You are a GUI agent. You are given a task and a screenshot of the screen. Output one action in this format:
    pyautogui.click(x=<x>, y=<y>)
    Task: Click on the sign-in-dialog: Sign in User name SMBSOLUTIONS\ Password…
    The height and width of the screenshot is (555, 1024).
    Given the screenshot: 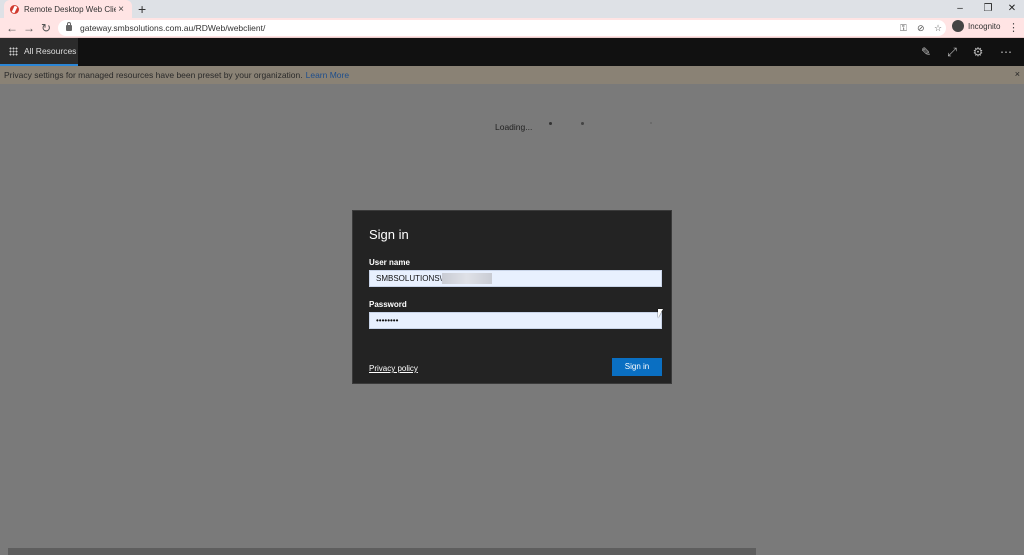 What is the action you would take?
    pyautogui.click(x=512, y=297)
    